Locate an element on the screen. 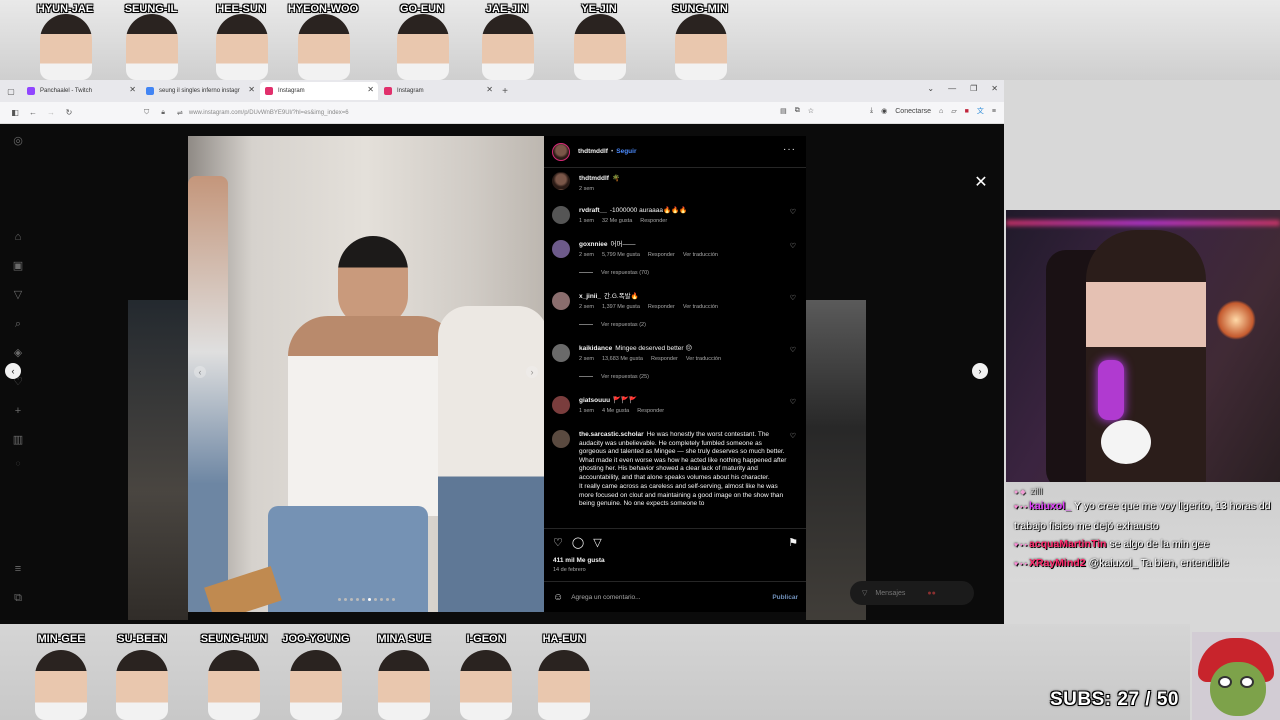 This screenshot has height=720, width=1280. more-options-icon: ··· is located at coordinates (789, 149).